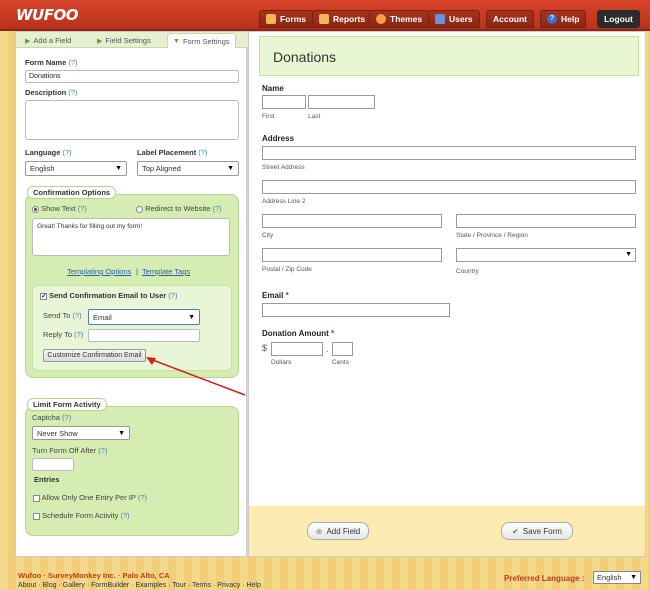 The height and width of the screenshot is (590, 650). I want to click on language-select: English ▼, so click(76, 168).